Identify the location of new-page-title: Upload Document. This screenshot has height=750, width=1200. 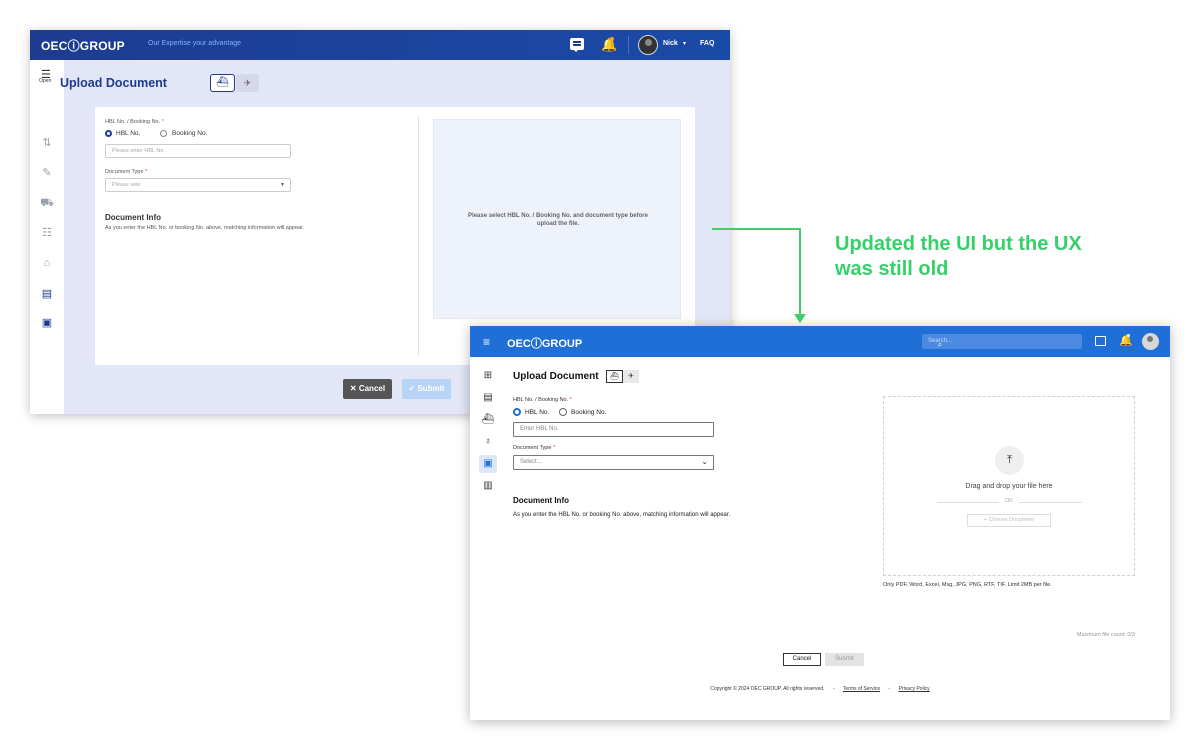
(556, 376).